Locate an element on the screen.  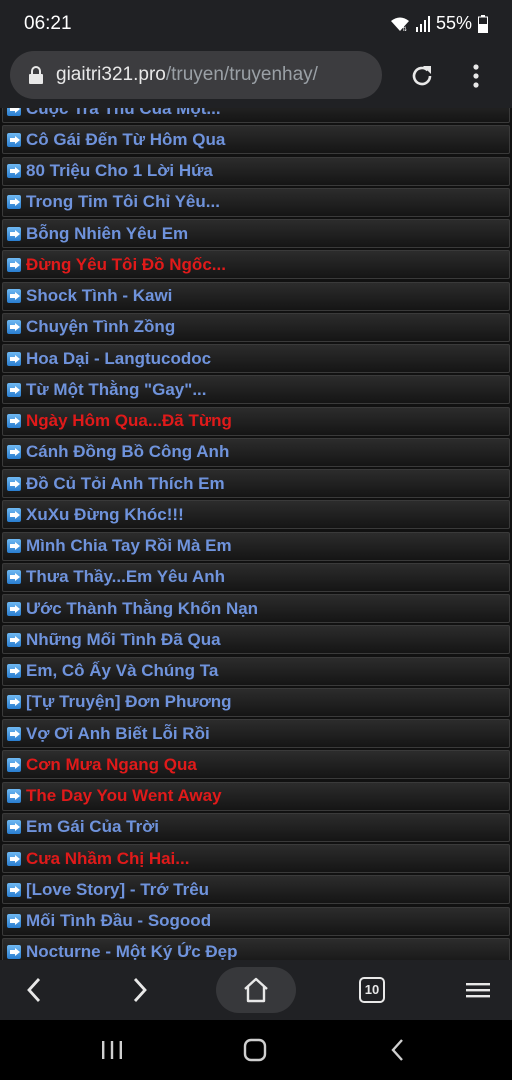
hamburger-menu-button is located at coordinates (478, 990).